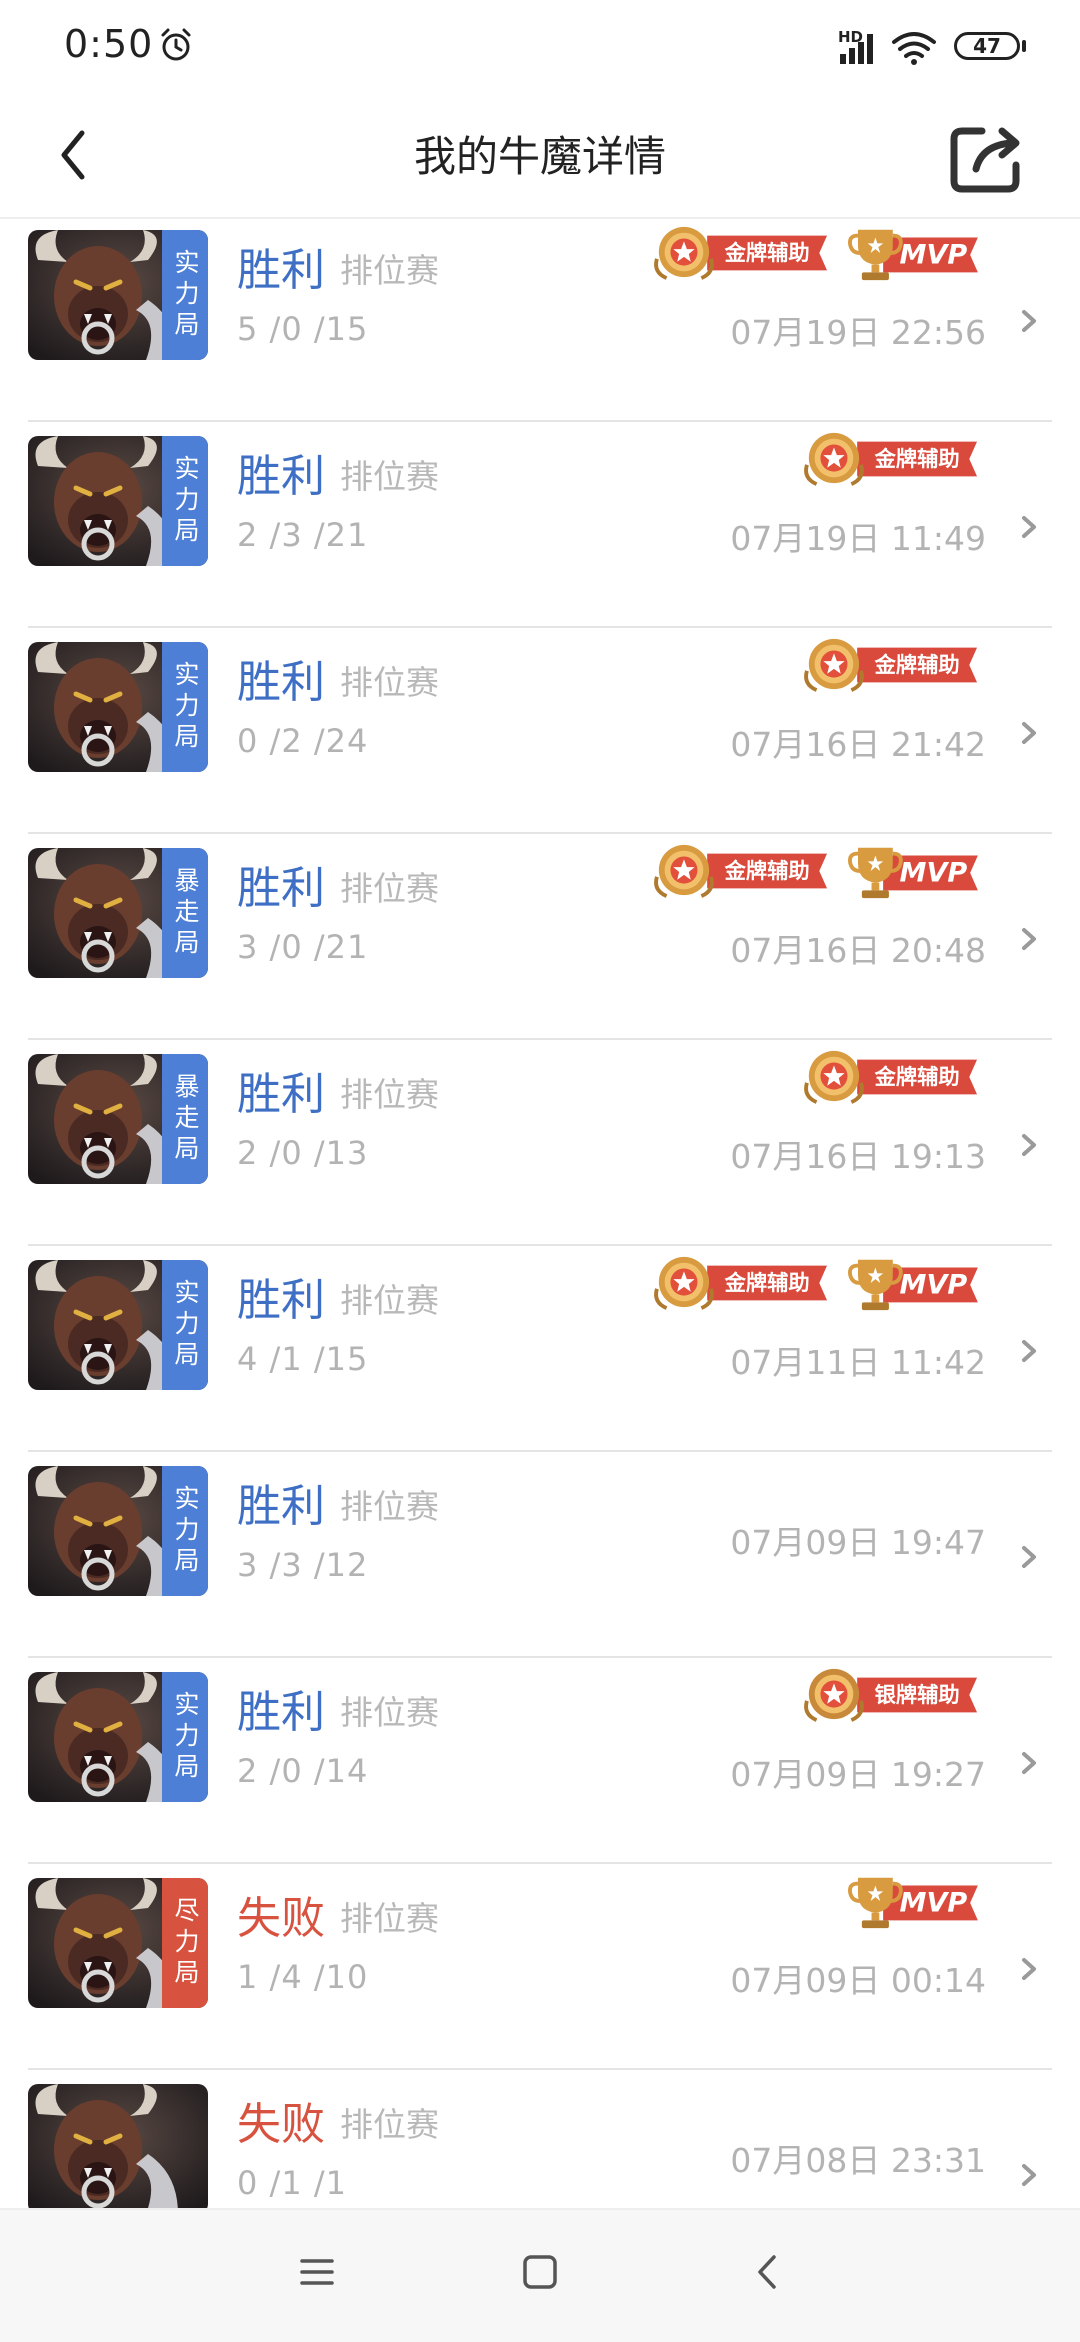  I want to click on match-row: 实力局 胜利 排位赛 5 /0 /15 07月19日 22:56 MVP 金牌辅助, so click(540, 320).